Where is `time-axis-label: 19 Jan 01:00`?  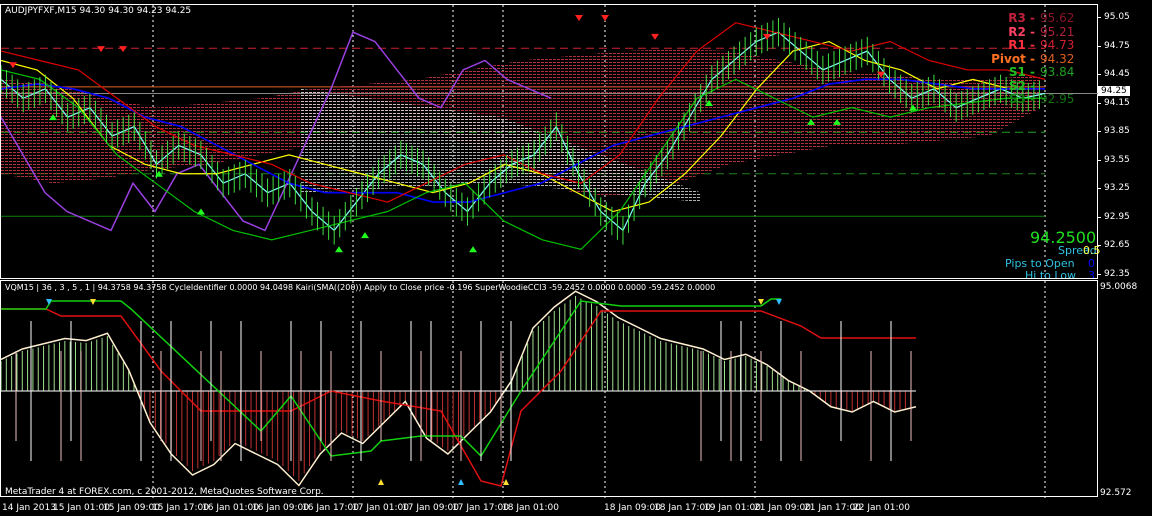
time-axis-label: 19 Jan 01:00 is located at coordinates (732, 508).